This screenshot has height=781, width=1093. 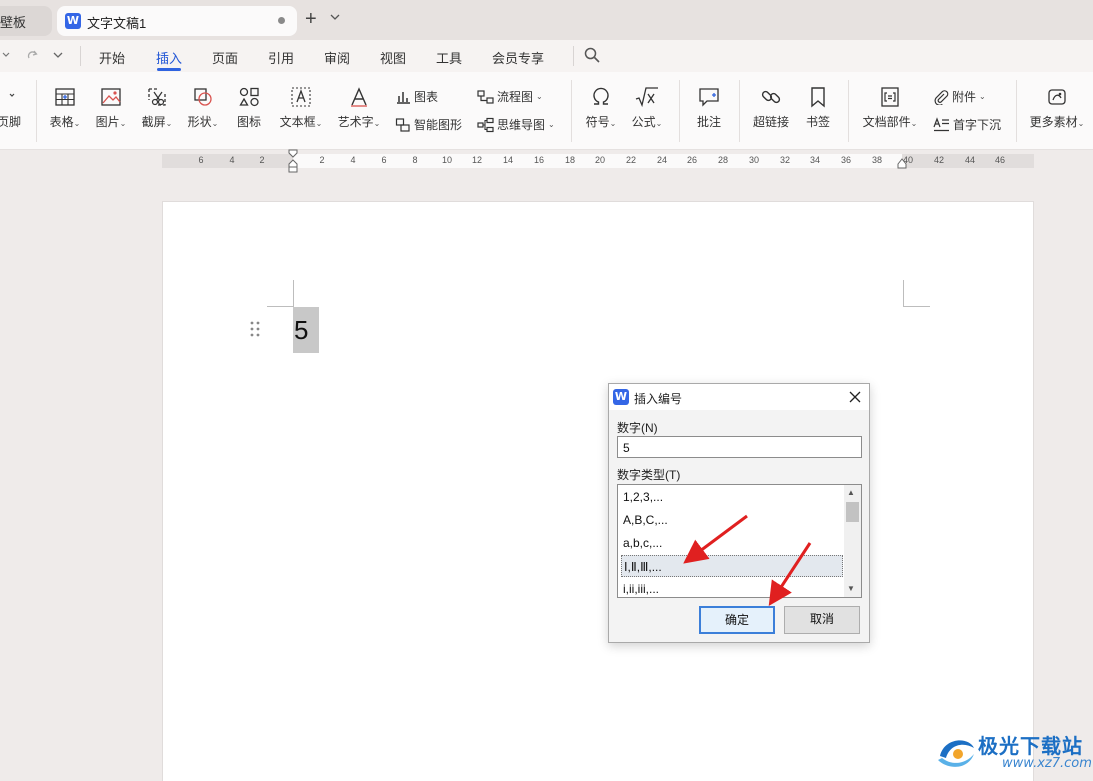 What do you see at coordinates (692, 160) in the screenshot?
I see `ruler-tick-label: 26` at bounding box center [692, 160].